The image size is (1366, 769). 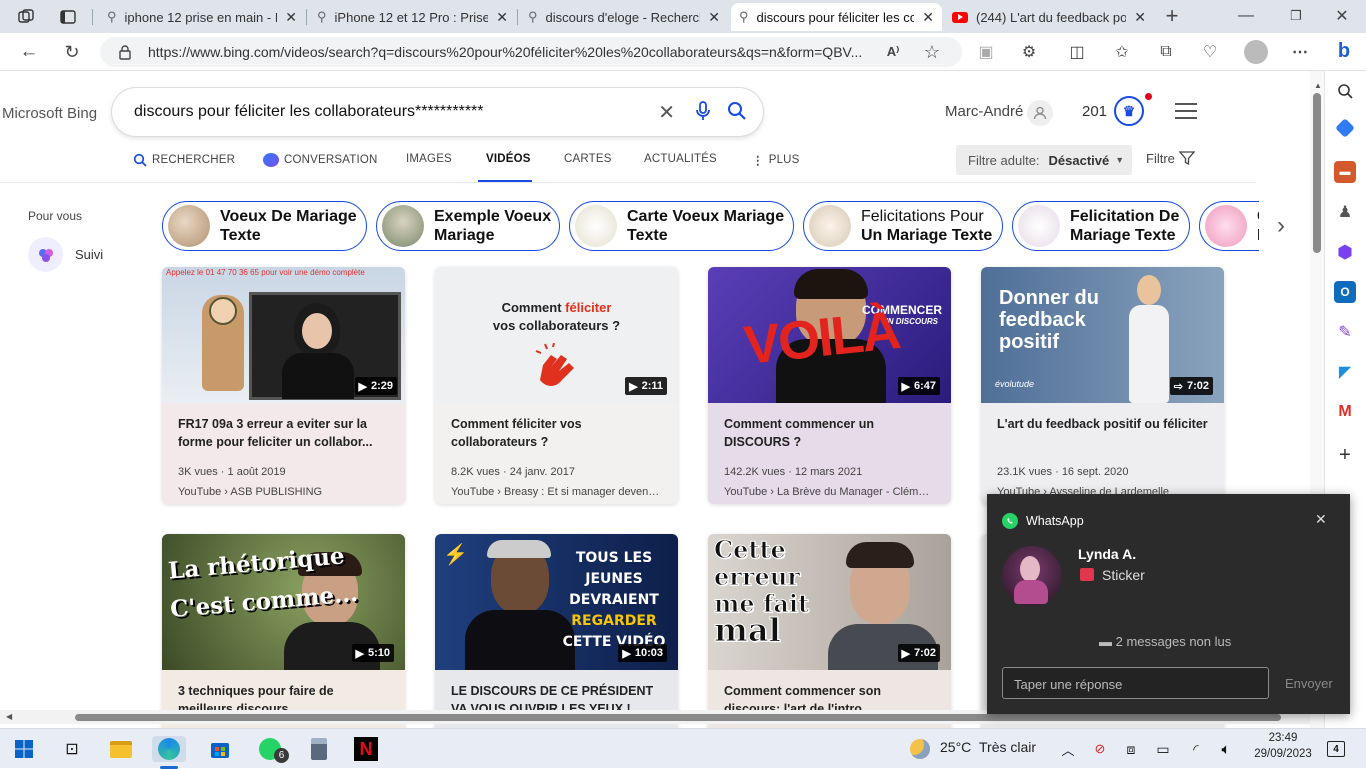 What do you see at coordinates (184, 160) in the screenshot?
I see `nav-rechercher: RECHERCHER` at bounding box center [184, 160].